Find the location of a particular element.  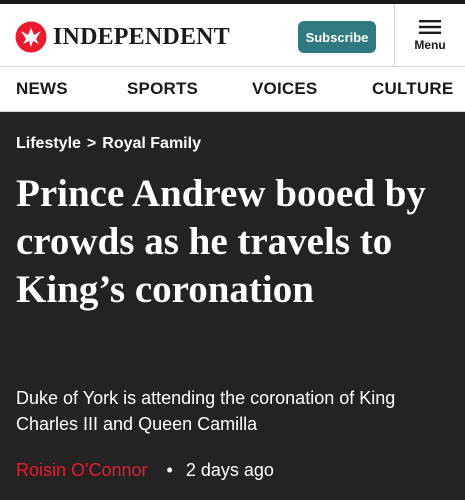

nav-item-sports: SPORTS is located at coordinates (162, 89).